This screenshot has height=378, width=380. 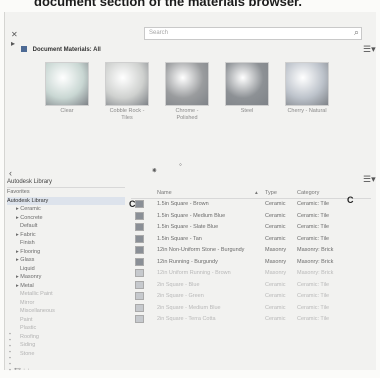 I want to click on tree-item: Plastic, so click(x=66, y=328).